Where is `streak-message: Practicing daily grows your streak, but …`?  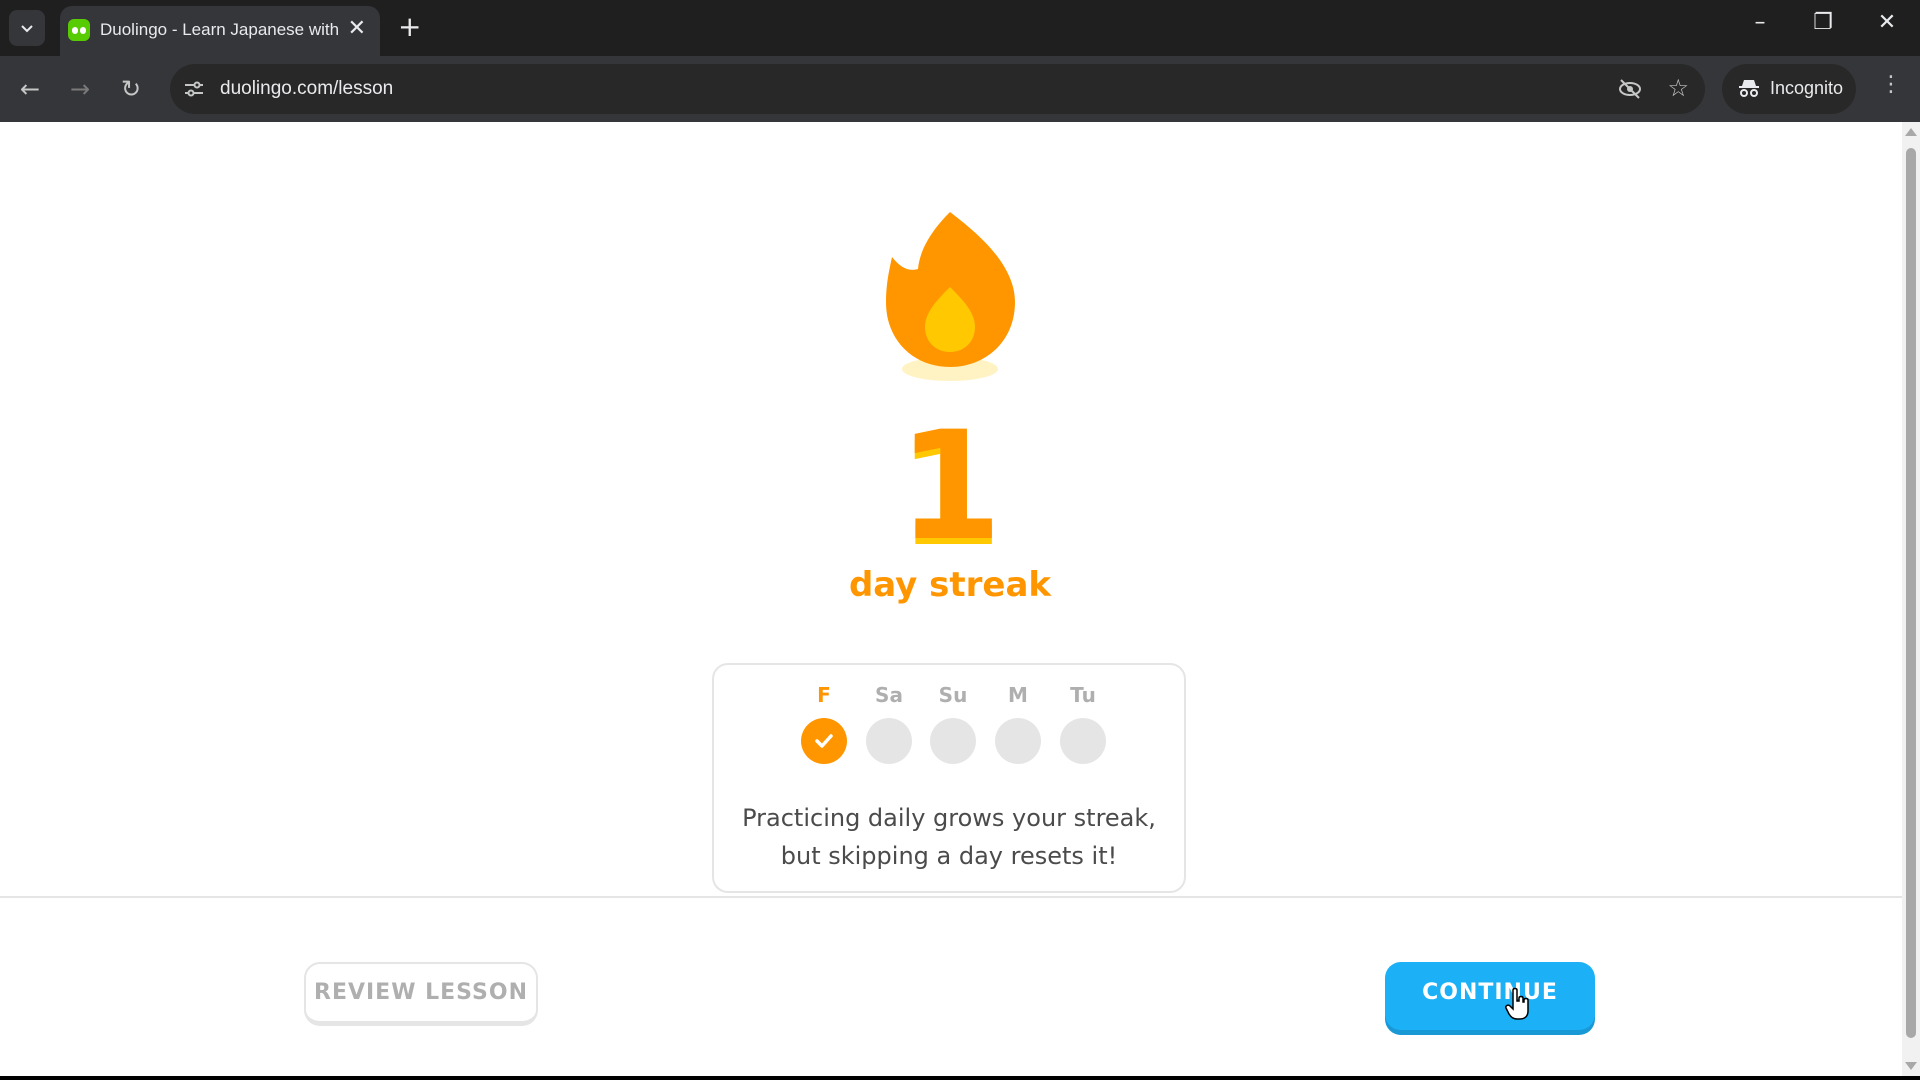
streak-message: Practicing daily grows your streak, but … is located at coordinates (949, 837).